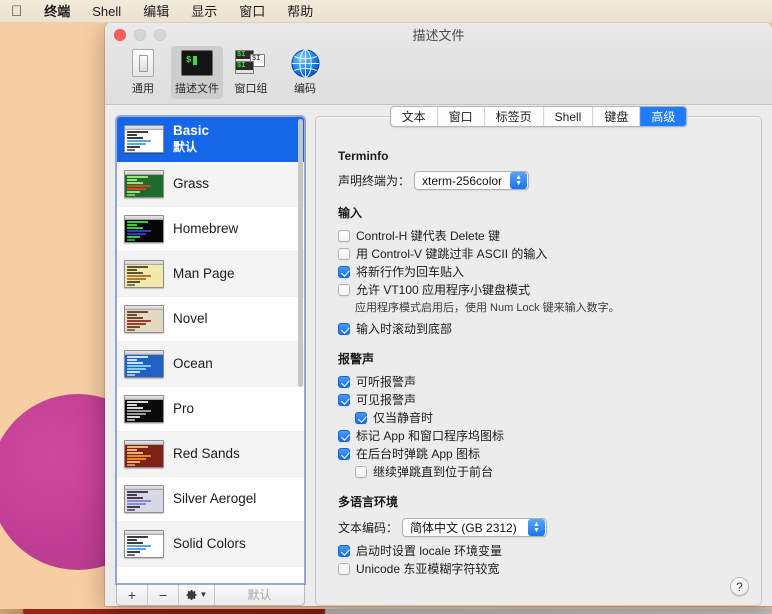  I want to click on menu-item-window: 窗口, so click(252, 11).